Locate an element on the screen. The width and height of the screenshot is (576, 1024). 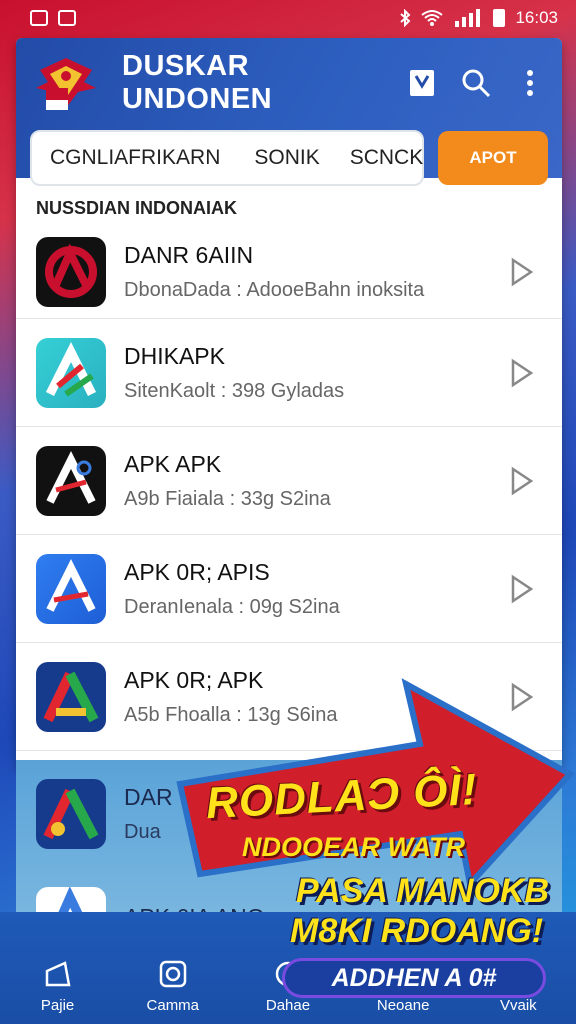
app-description: DeranIenala : 09g S2ina is located at coordinates (232, 606).